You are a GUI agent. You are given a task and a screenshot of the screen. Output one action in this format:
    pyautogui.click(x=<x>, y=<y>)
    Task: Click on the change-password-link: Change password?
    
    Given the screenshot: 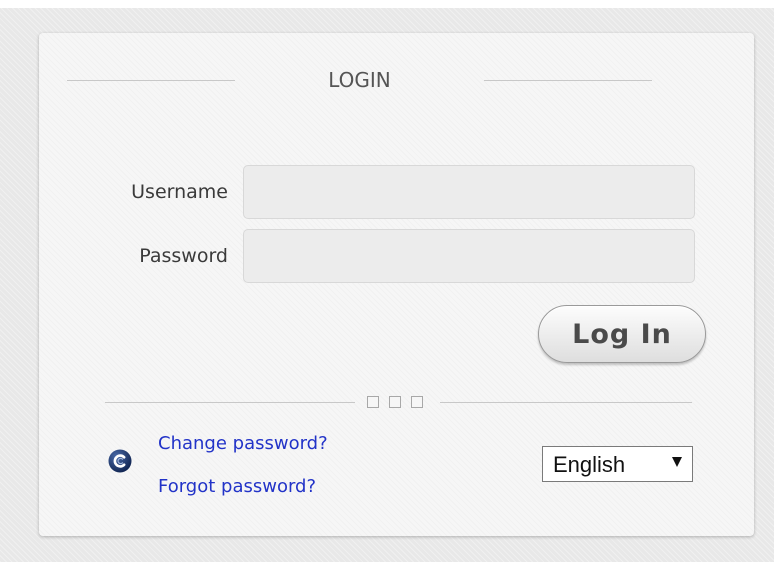 What is the action you would take?
    pyautogui.click(x=243, y=443)
    